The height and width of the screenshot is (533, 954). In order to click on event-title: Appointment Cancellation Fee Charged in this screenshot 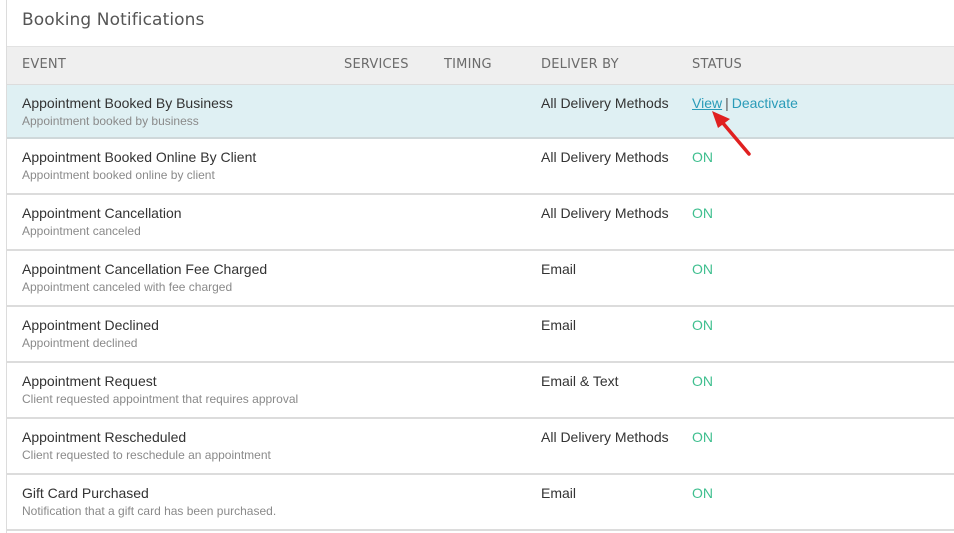, I will do `click(145, 269)`.